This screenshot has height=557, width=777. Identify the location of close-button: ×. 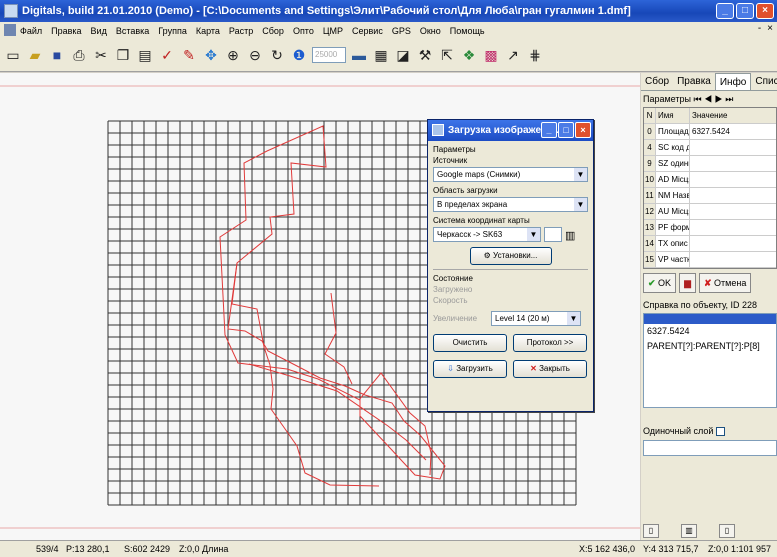
(765, 11).